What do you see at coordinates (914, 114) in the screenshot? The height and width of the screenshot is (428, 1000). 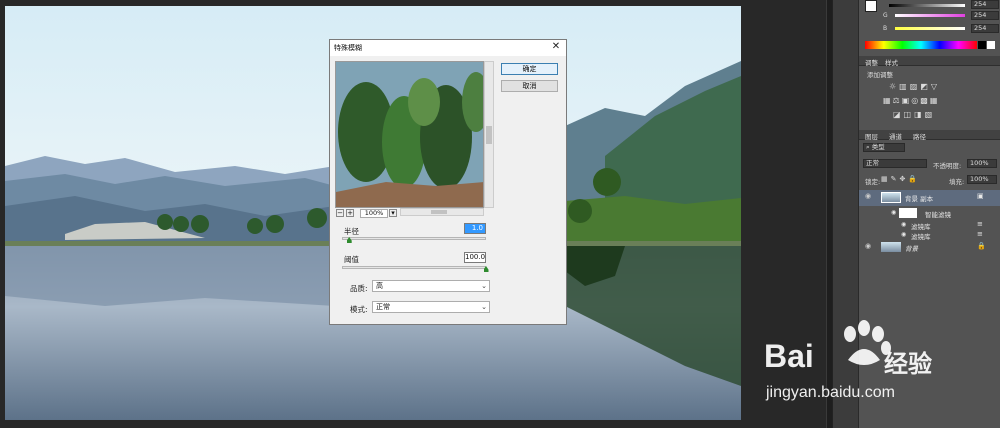 I see `adjust-icons-row3: ◪◫◨▧` at bounding box center [914, 114].